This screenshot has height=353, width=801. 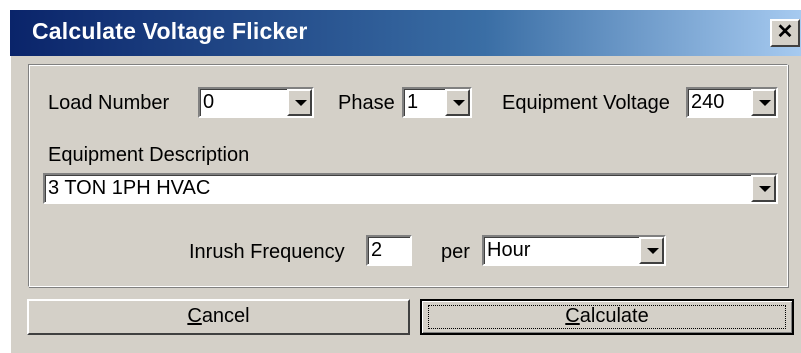 I want to click on load-number-label: Load Number, so click(x=109, y=103).